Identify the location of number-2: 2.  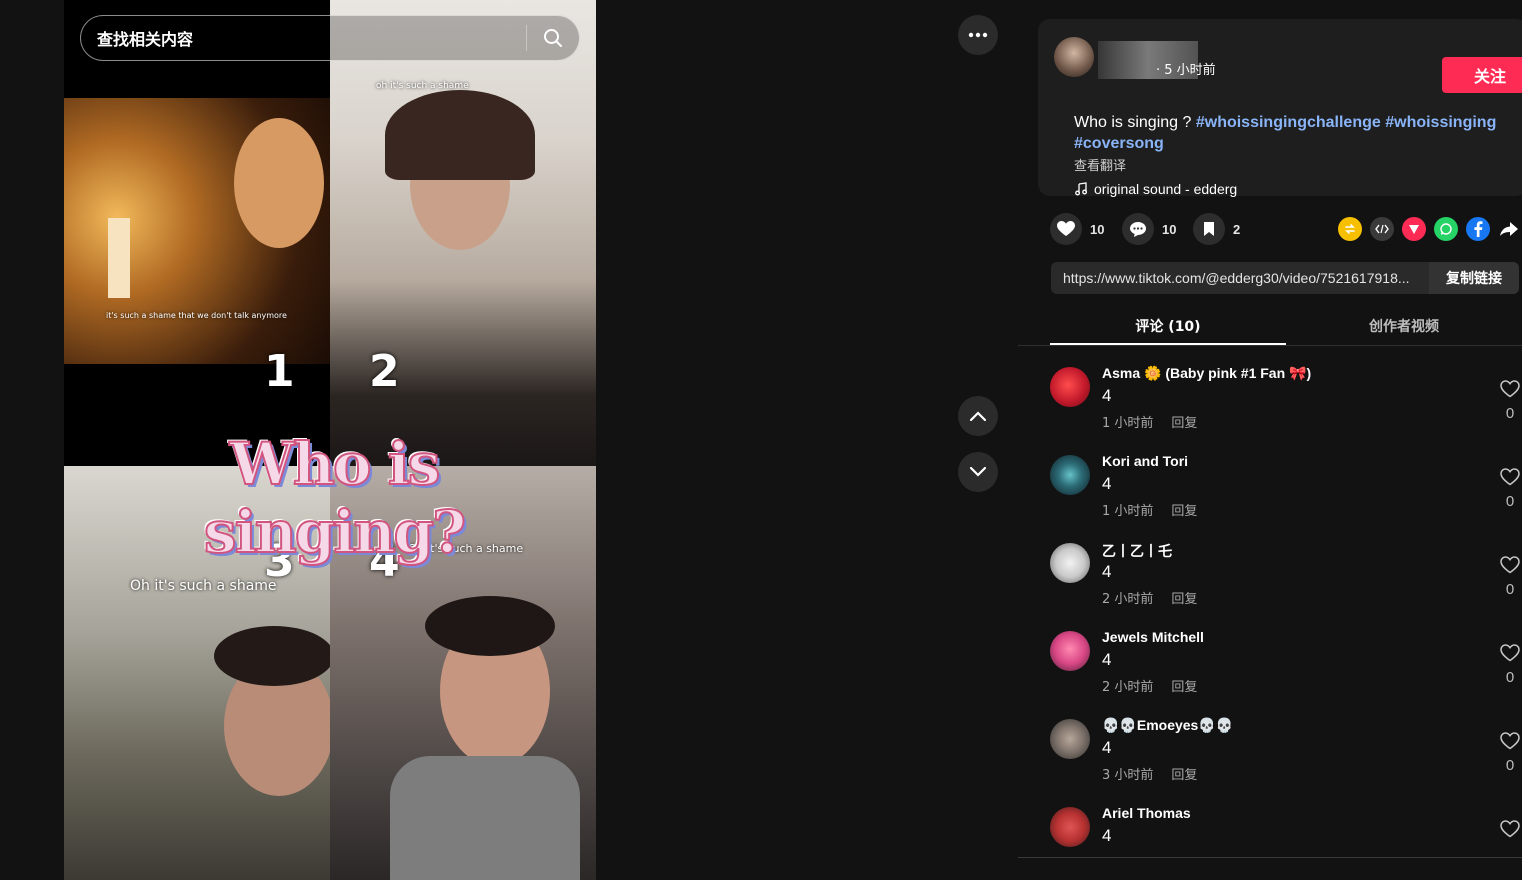
(384, 371).